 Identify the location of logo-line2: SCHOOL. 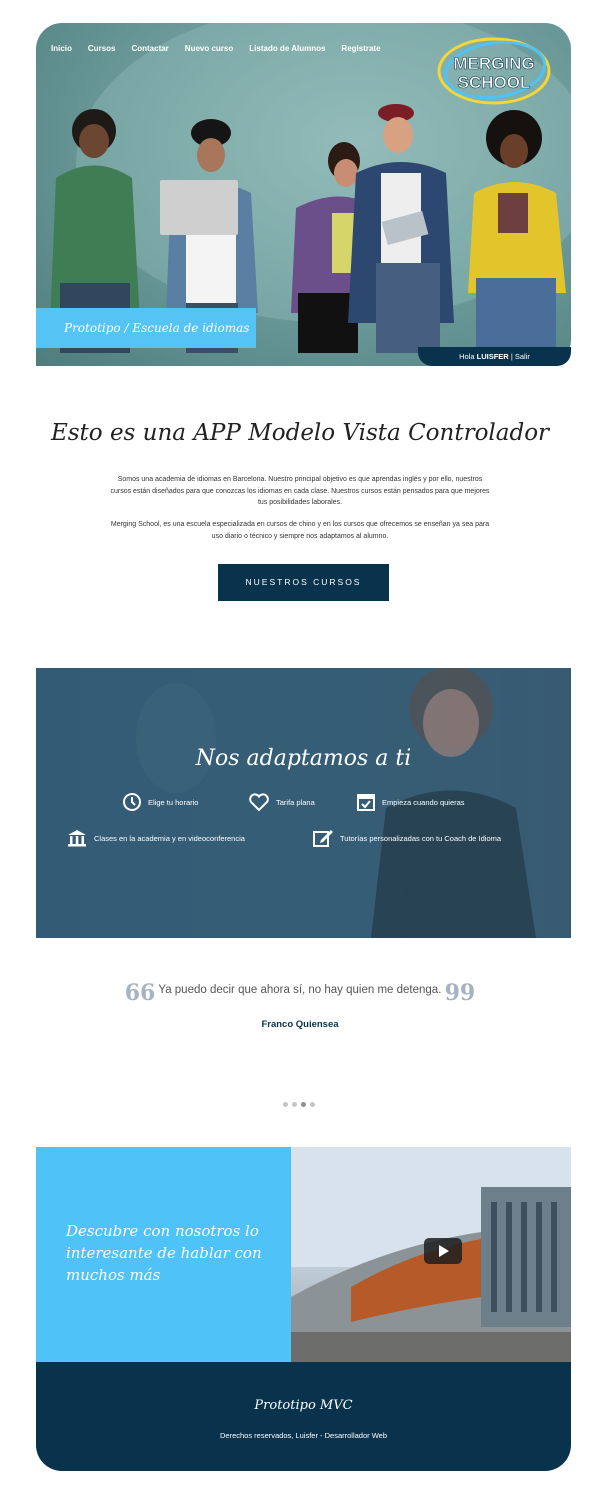
(494, 82).